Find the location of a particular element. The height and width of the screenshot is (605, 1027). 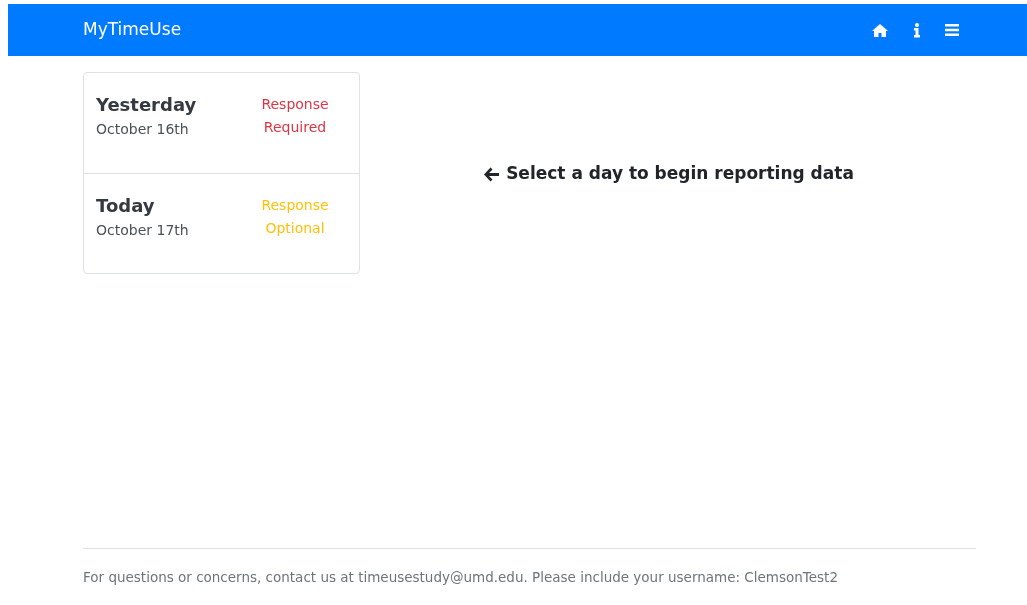

day-title: Yesterday is located at coordinates (146, 105).